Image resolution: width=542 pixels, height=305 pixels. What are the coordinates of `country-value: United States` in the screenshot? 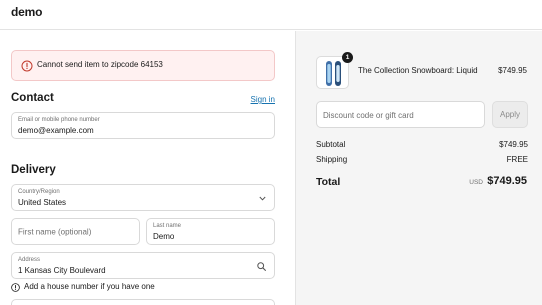 It's located at (42, 202).